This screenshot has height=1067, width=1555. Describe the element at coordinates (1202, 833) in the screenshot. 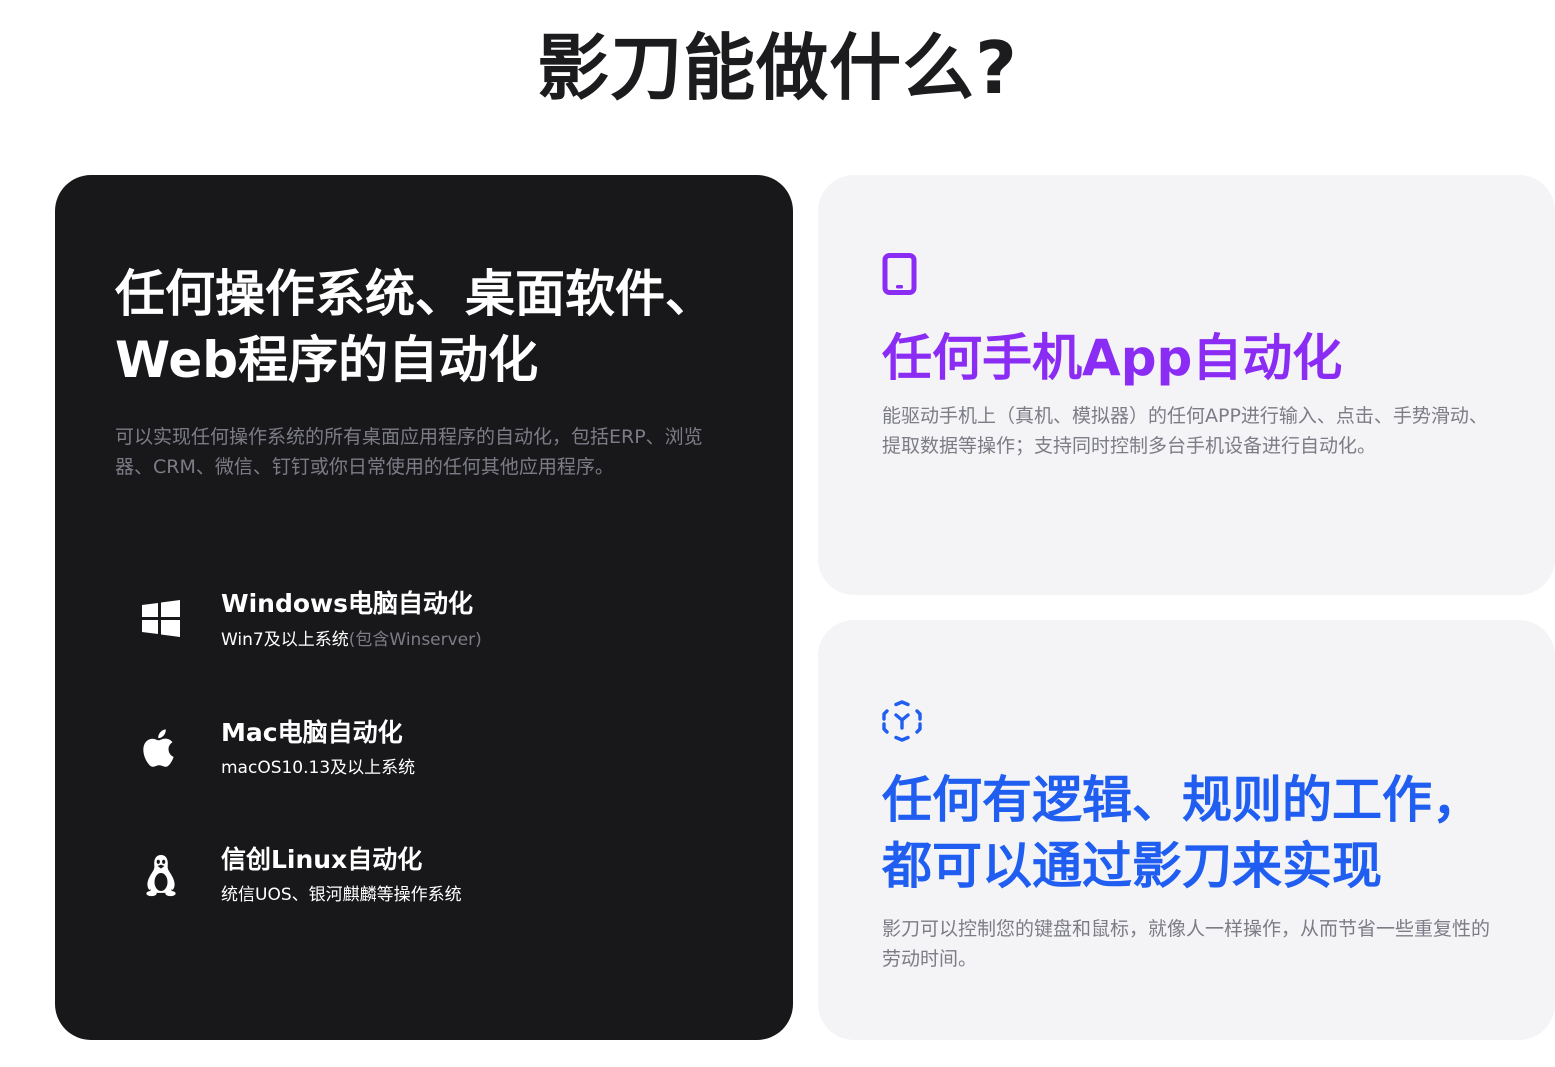

I see `logic-card-title: 任何有逻辑、规则的工作， 都可以通过影刀来实现` at that location.